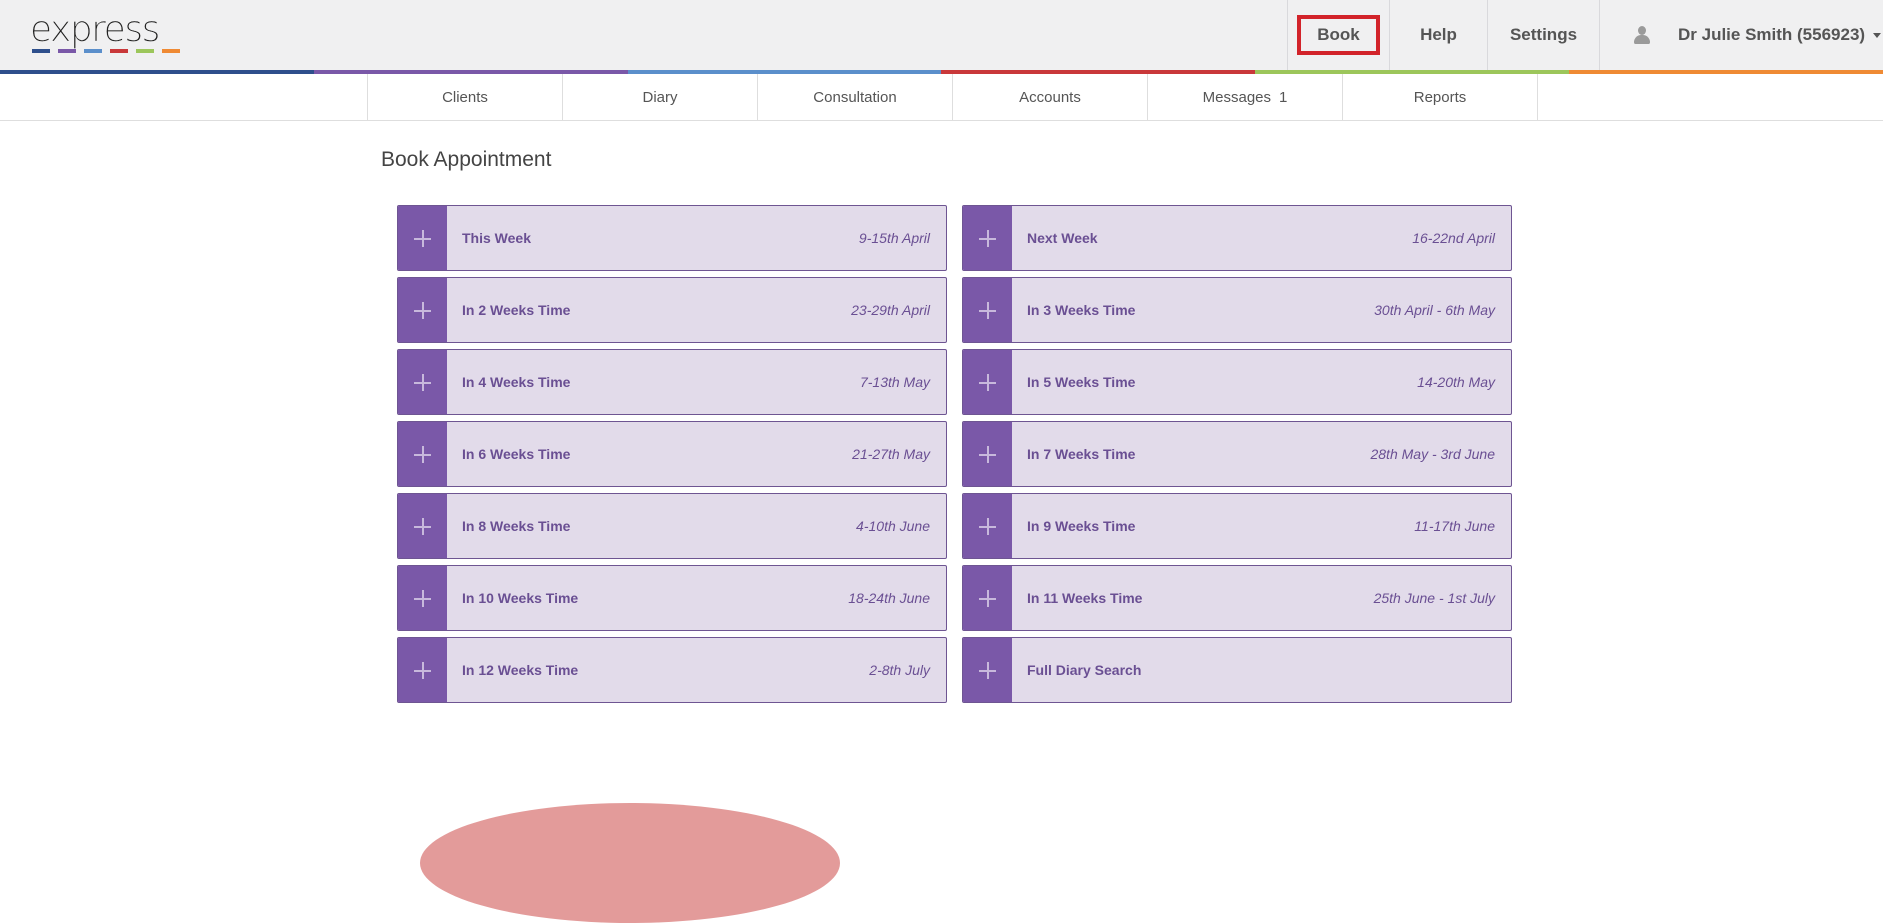  I want to click on logo-text: express, so click(95, 29).